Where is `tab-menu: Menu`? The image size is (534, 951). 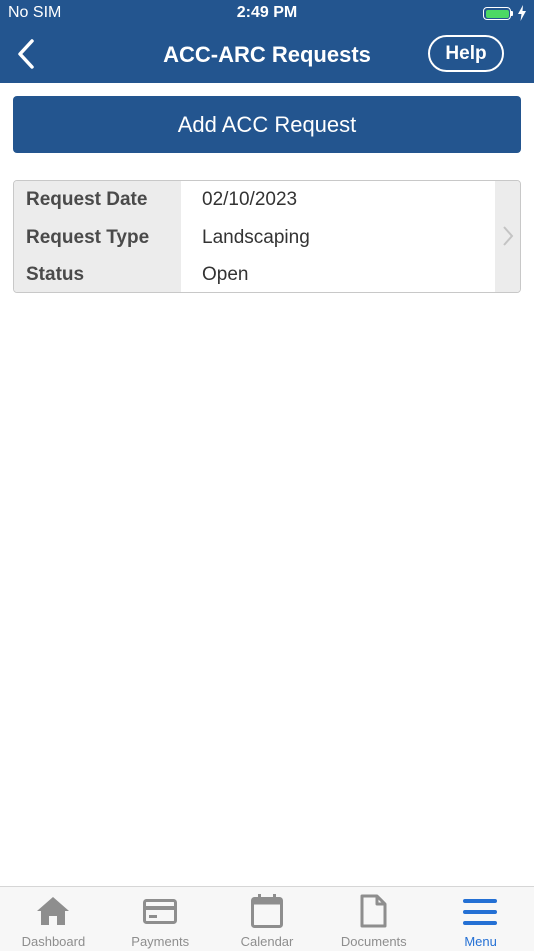 tab-menu: Menu is located at coordinates (480, 919).